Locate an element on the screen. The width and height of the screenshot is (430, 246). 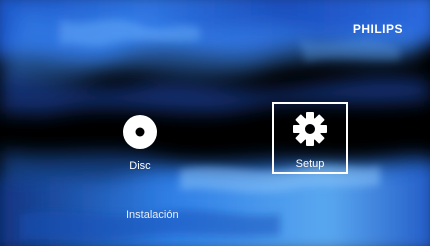
disc-menu-item: Disc is located at coordinates (140, 145).